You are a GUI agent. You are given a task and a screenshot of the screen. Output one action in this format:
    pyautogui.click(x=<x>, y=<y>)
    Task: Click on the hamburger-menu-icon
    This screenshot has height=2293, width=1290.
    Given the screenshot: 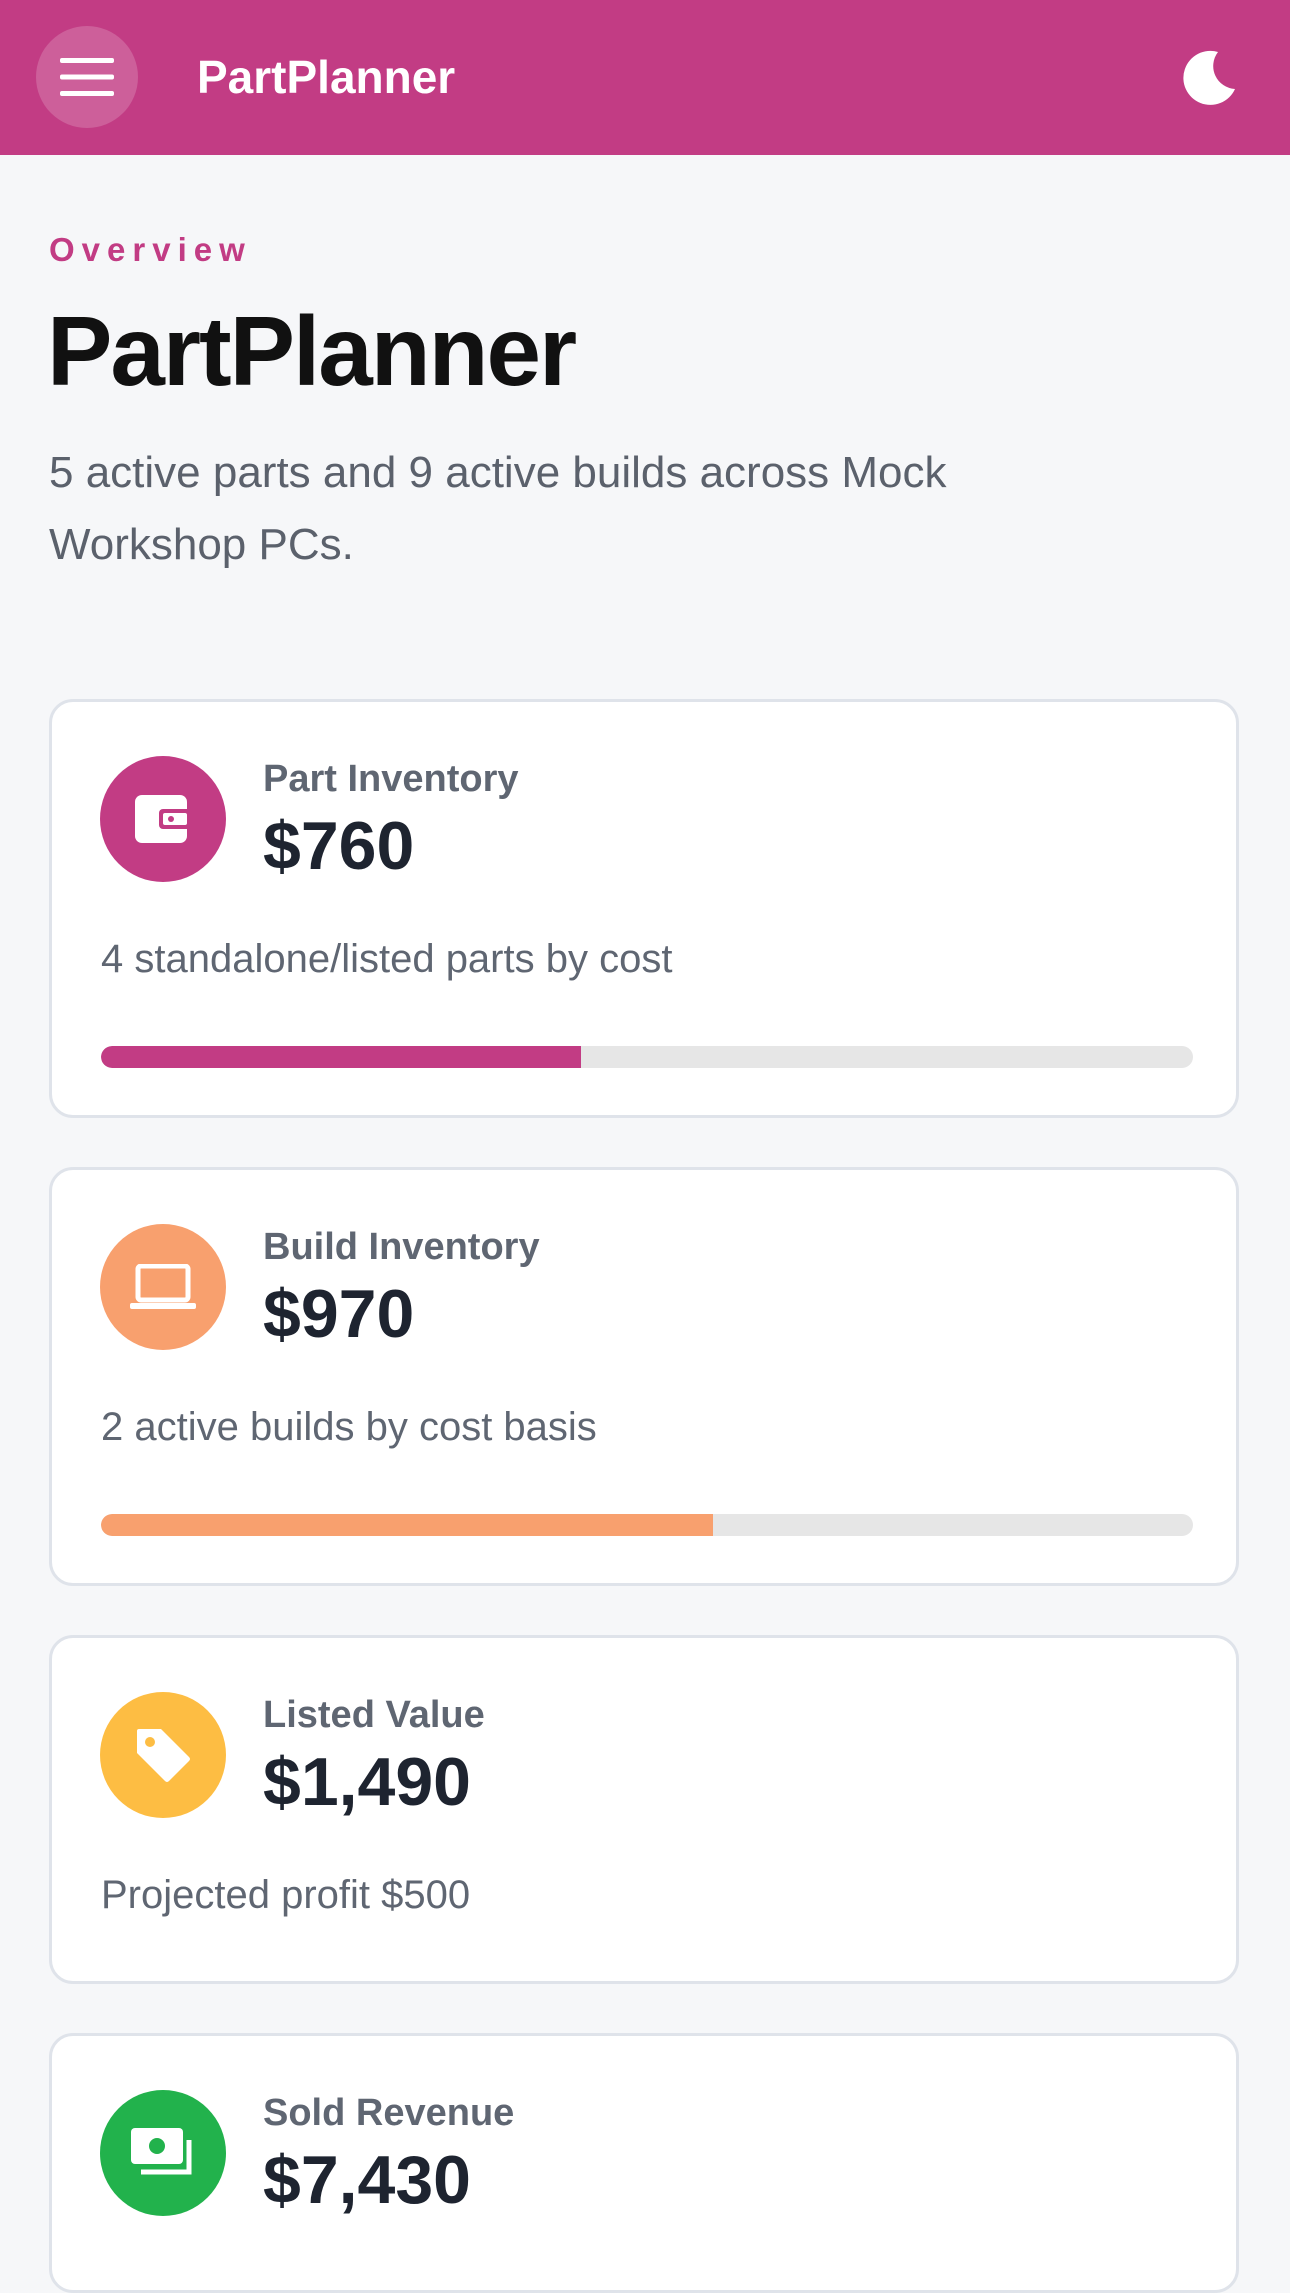 What is the action you would take?
    pyautogui.click(x=87, y=77)
    